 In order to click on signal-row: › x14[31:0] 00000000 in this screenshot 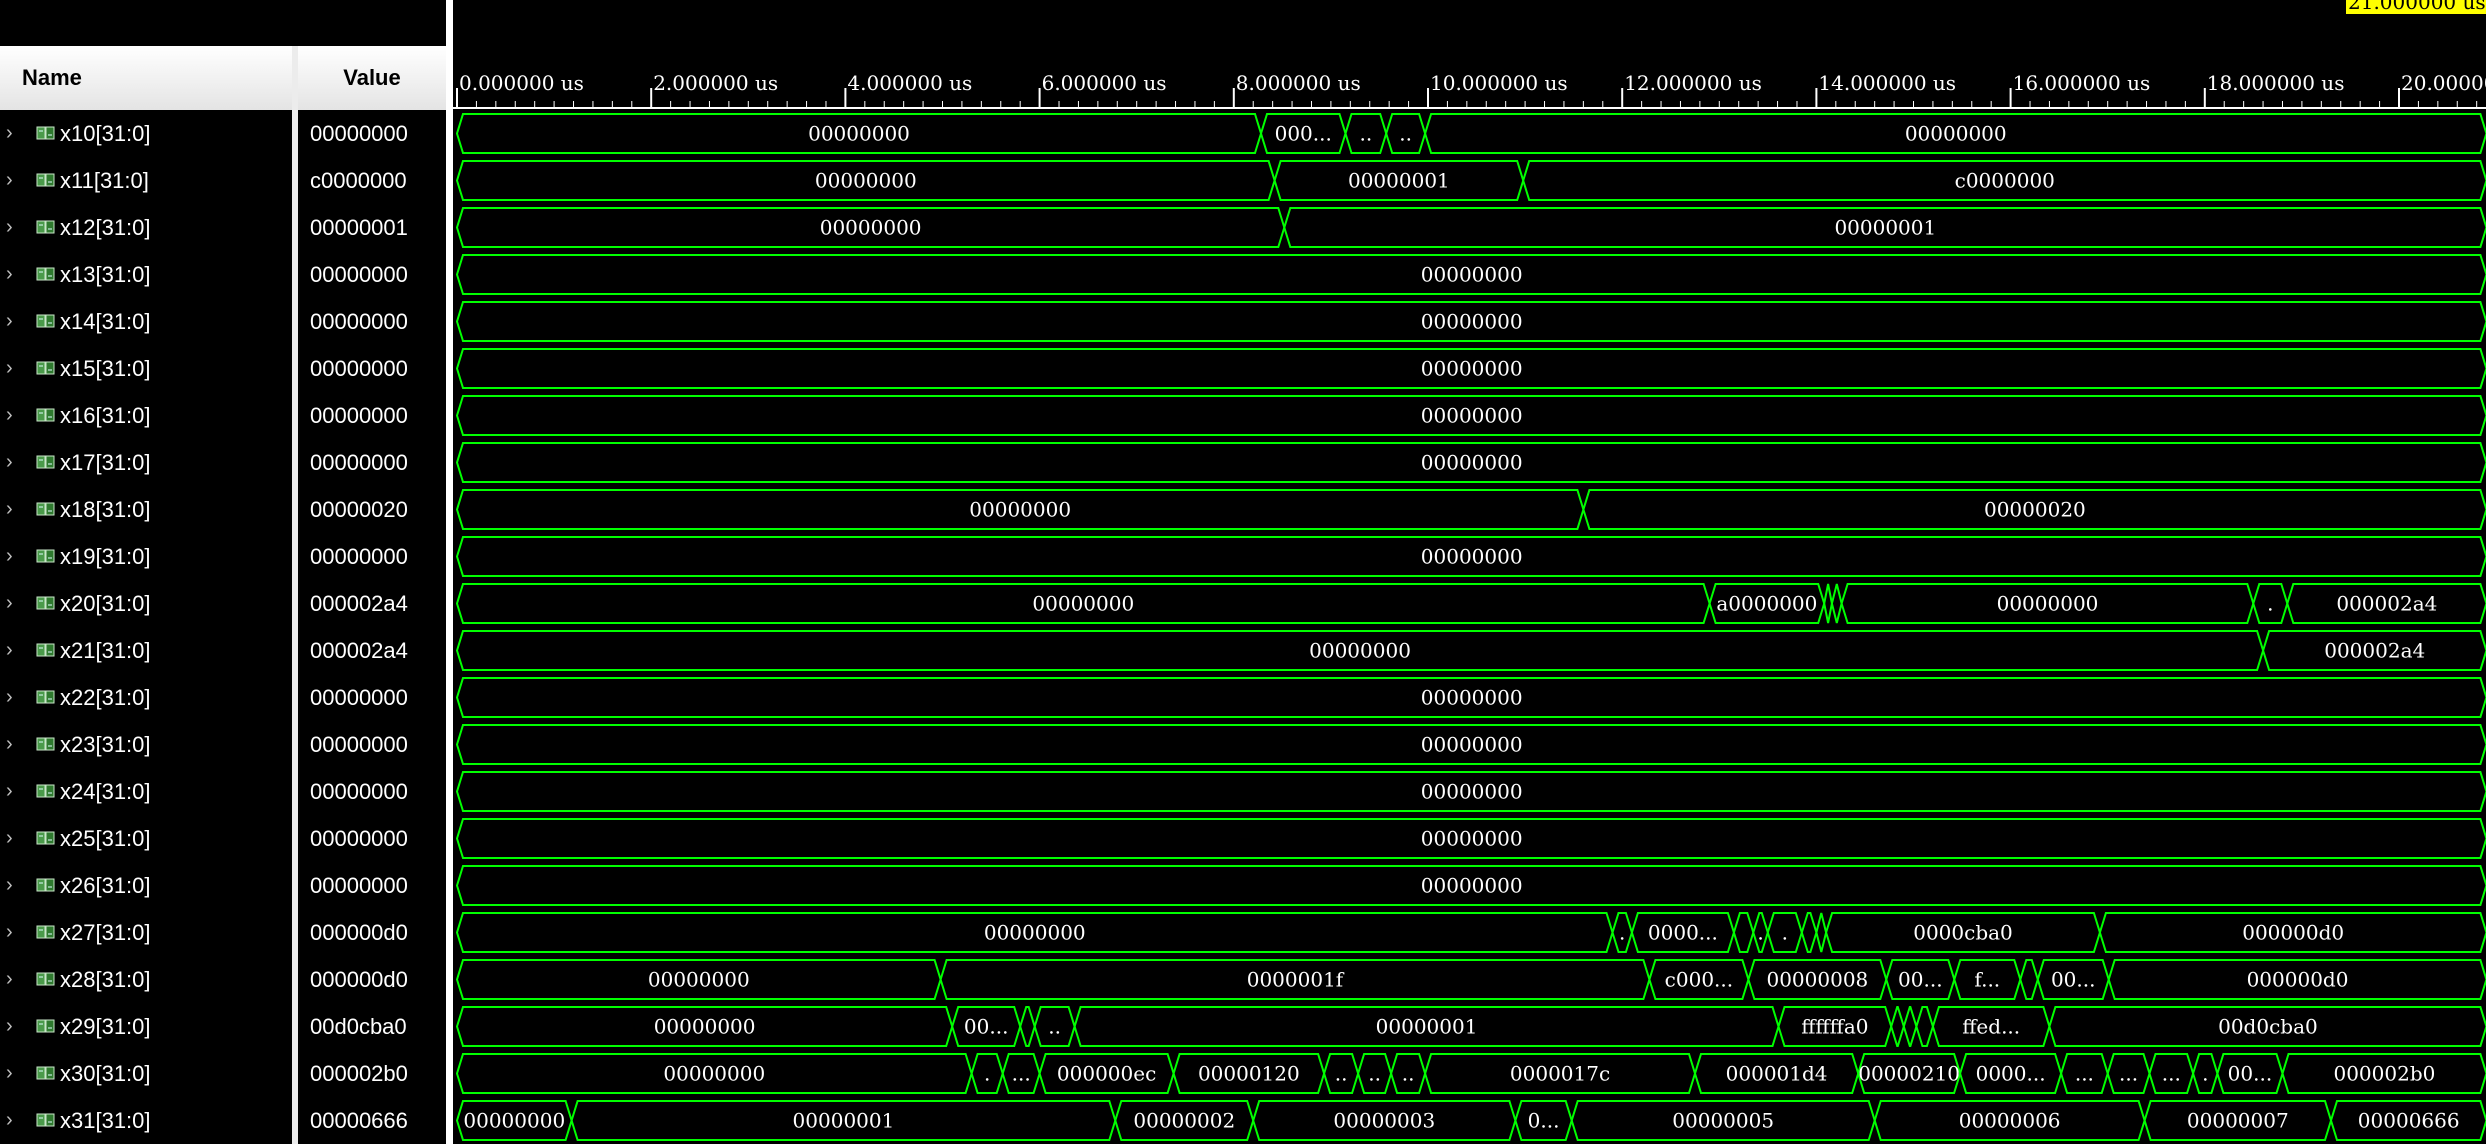, I will do `click(223, 321)`.